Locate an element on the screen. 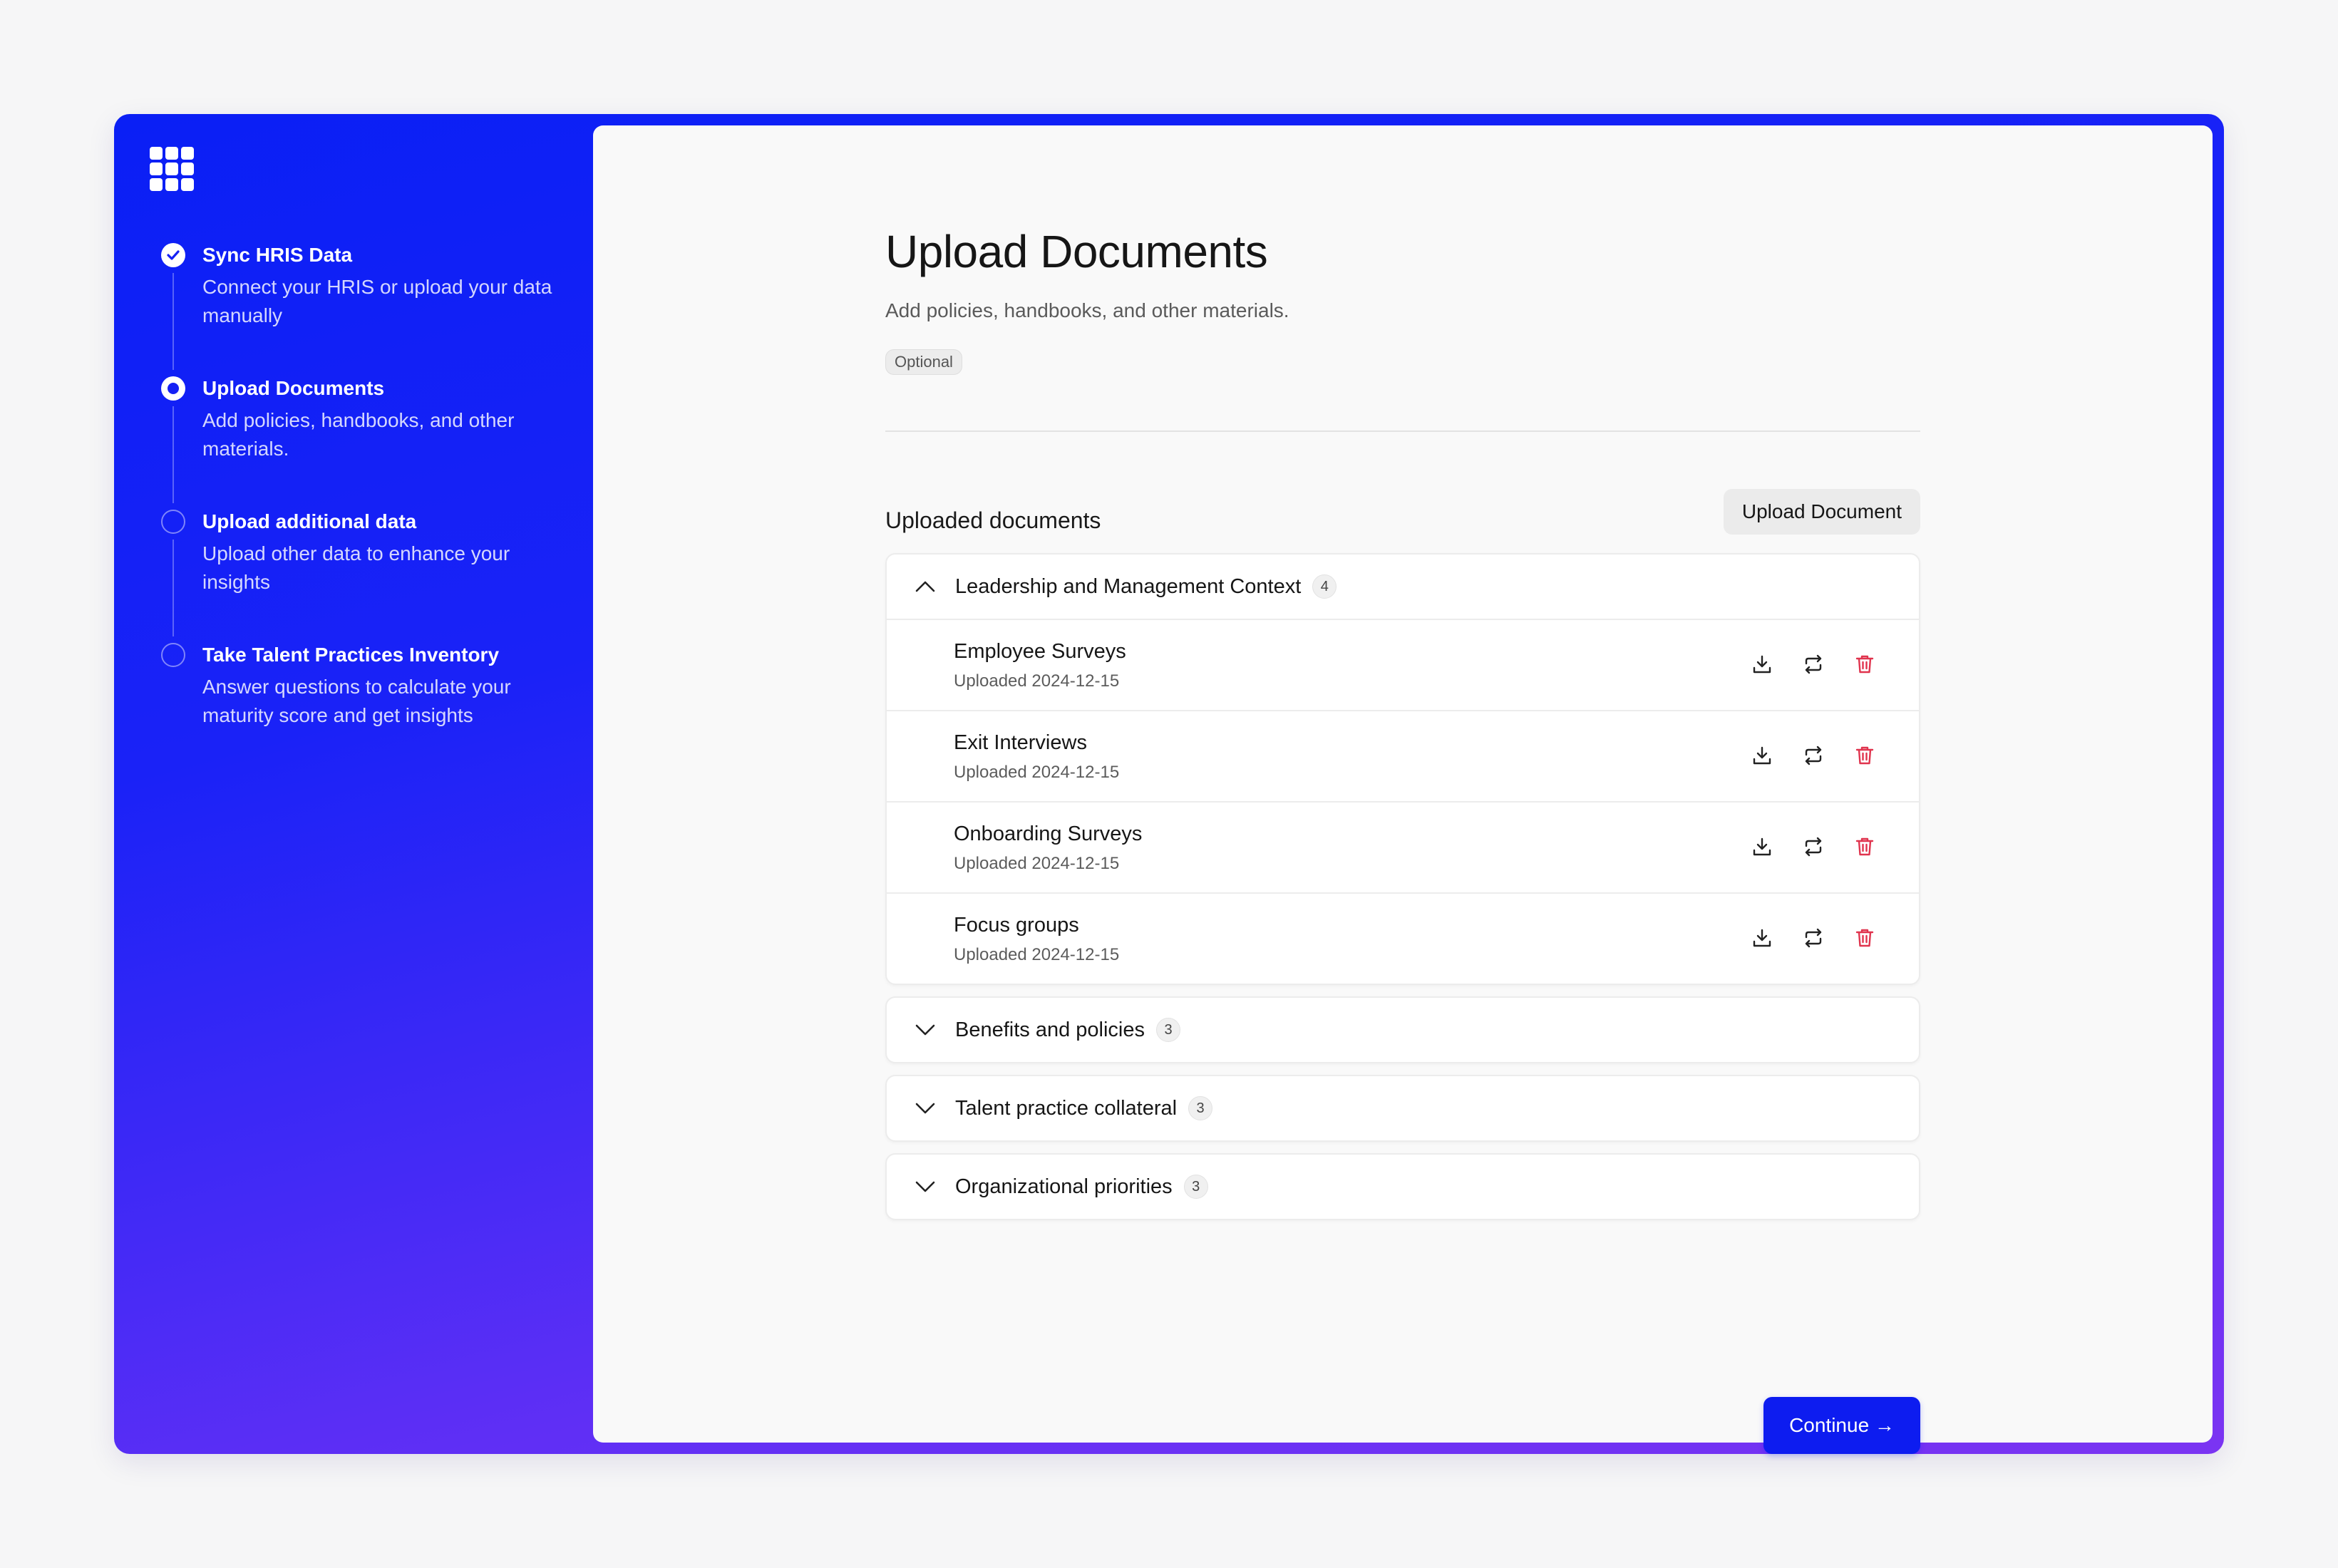 This screenshot has height=1568, width=2338. group-header: Talent practice collateral 3 is located at coordinates (1403, 1108).